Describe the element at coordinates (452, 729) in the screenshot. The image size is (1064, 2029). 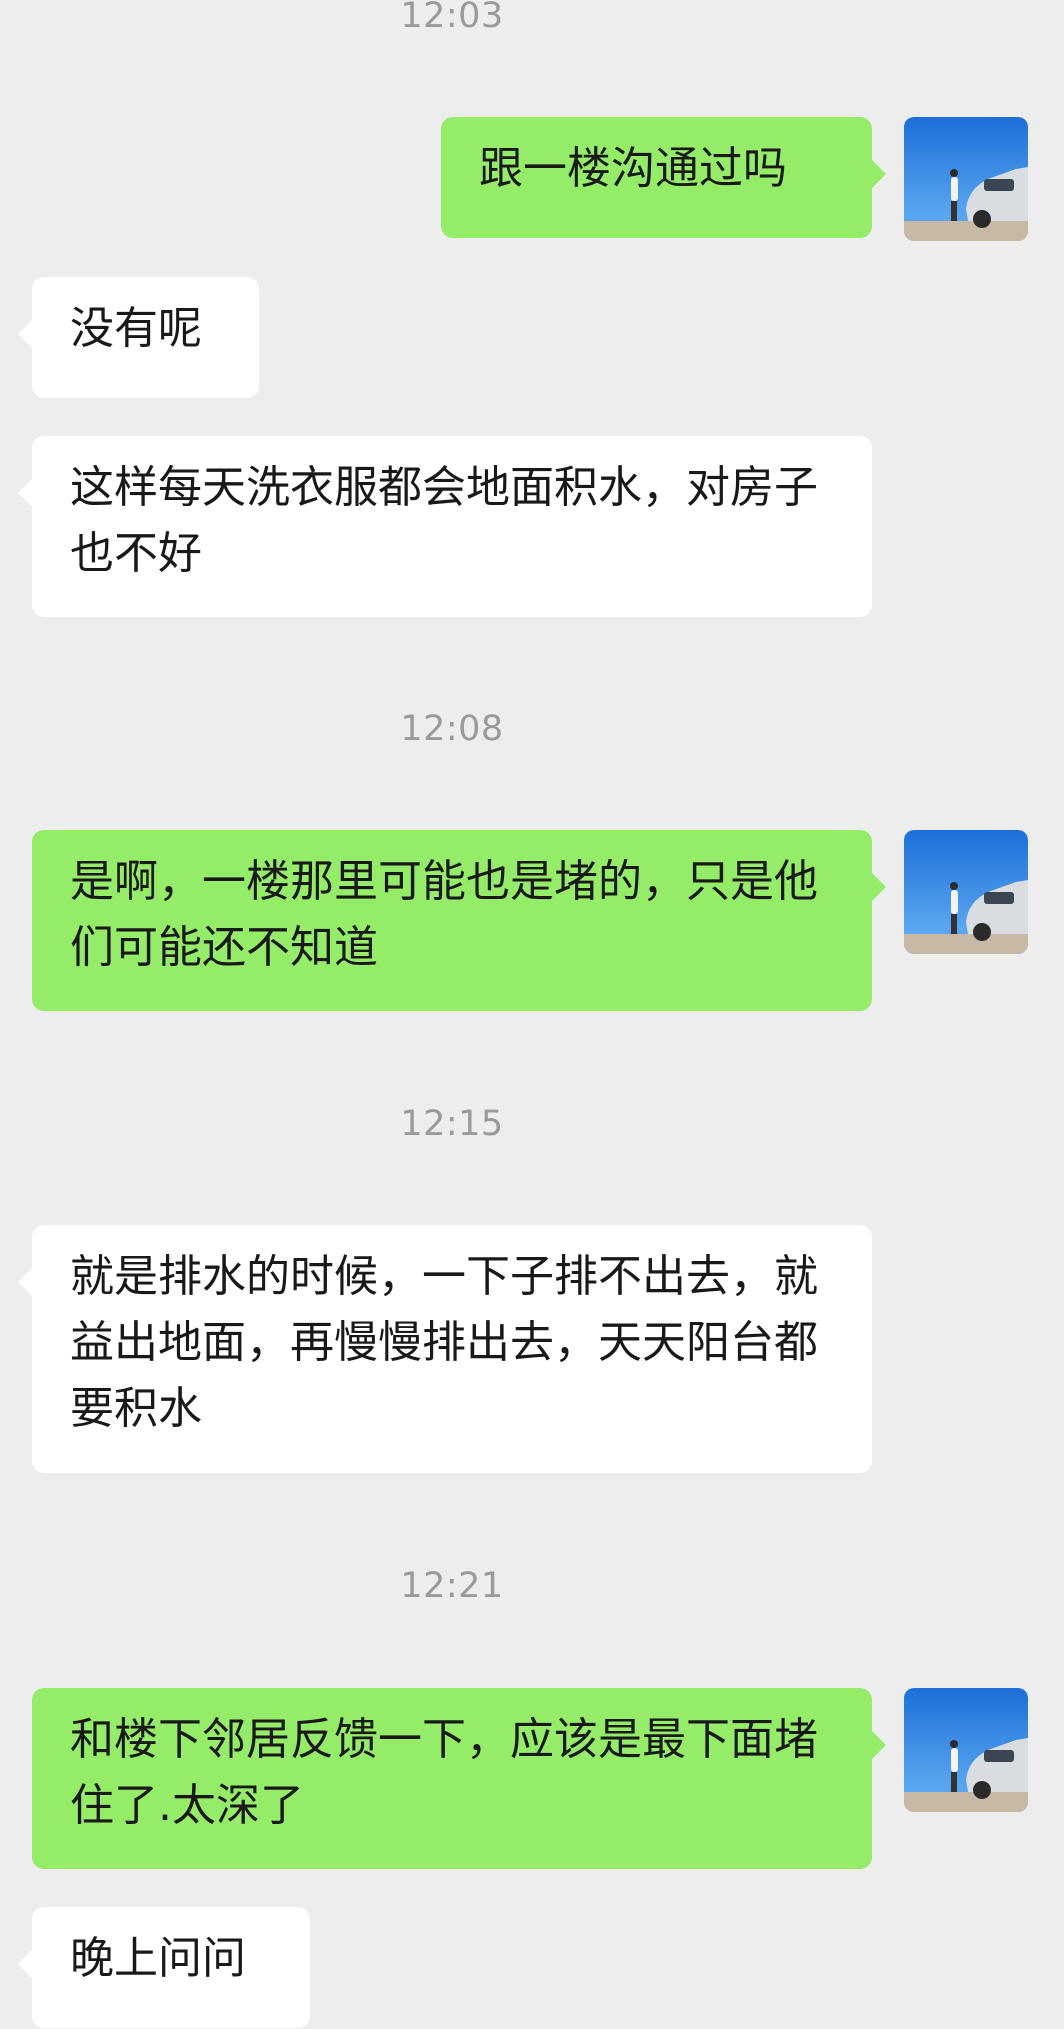
I see `timestamp: 12:08` at that location.